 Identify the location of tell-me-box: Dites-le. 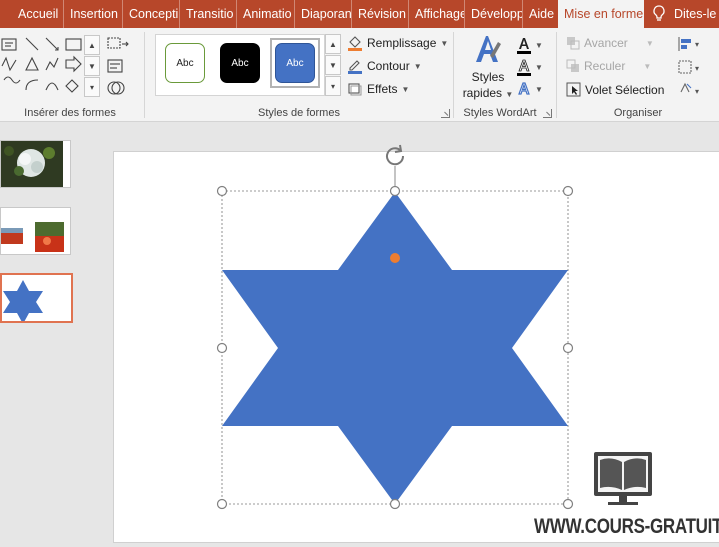
(680, 14).